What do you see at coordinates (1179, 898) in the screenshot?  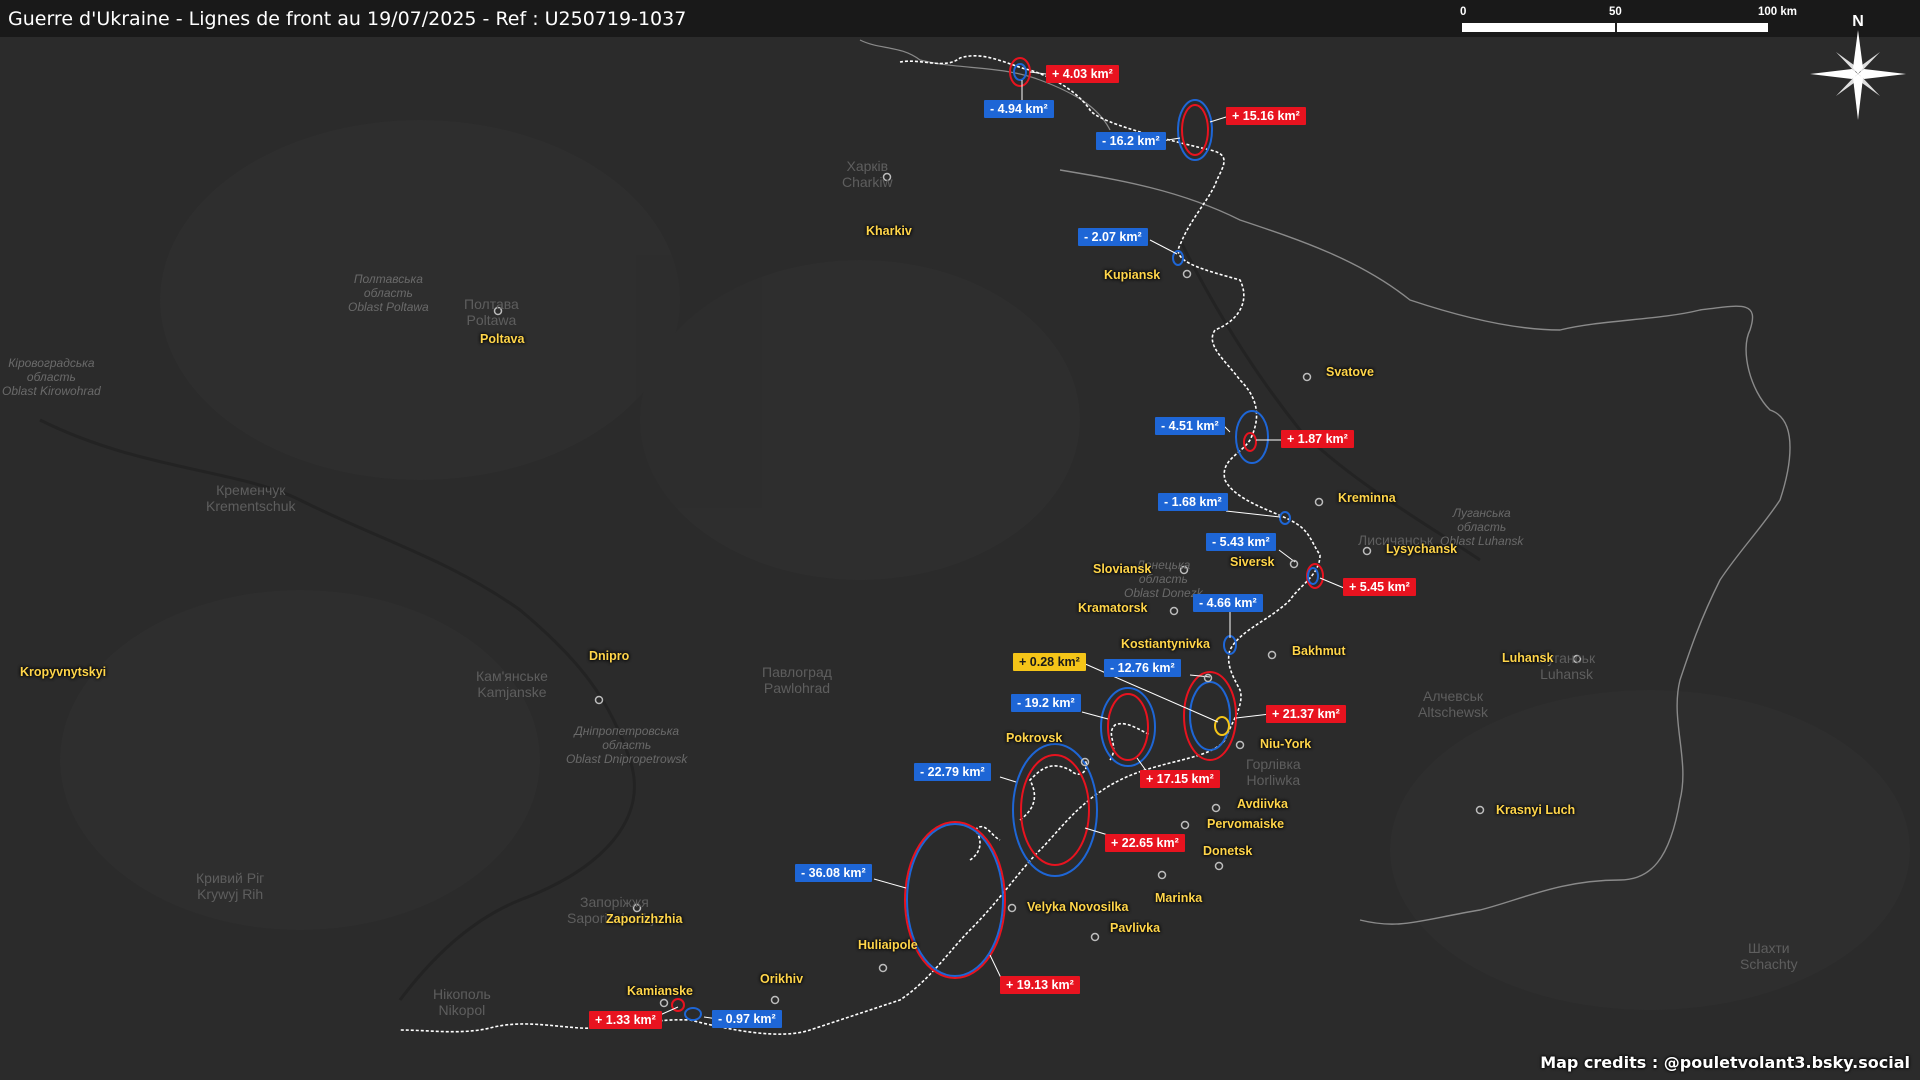 I see `city-label-marinka: Marinka` at bounding box center [1179, 898].